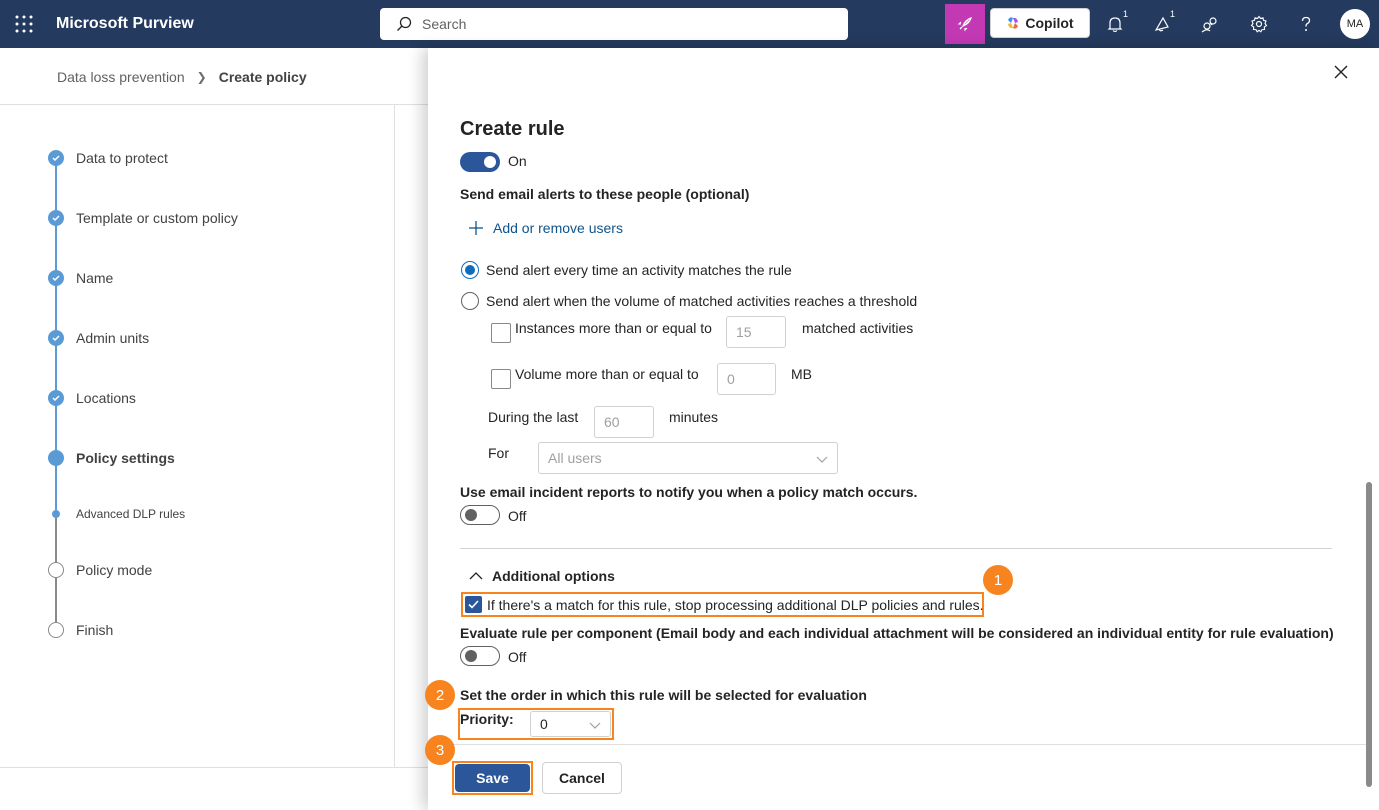 The image size is (1379, 810). I want to click on whats-new-button: 1, so click(1163, 22).